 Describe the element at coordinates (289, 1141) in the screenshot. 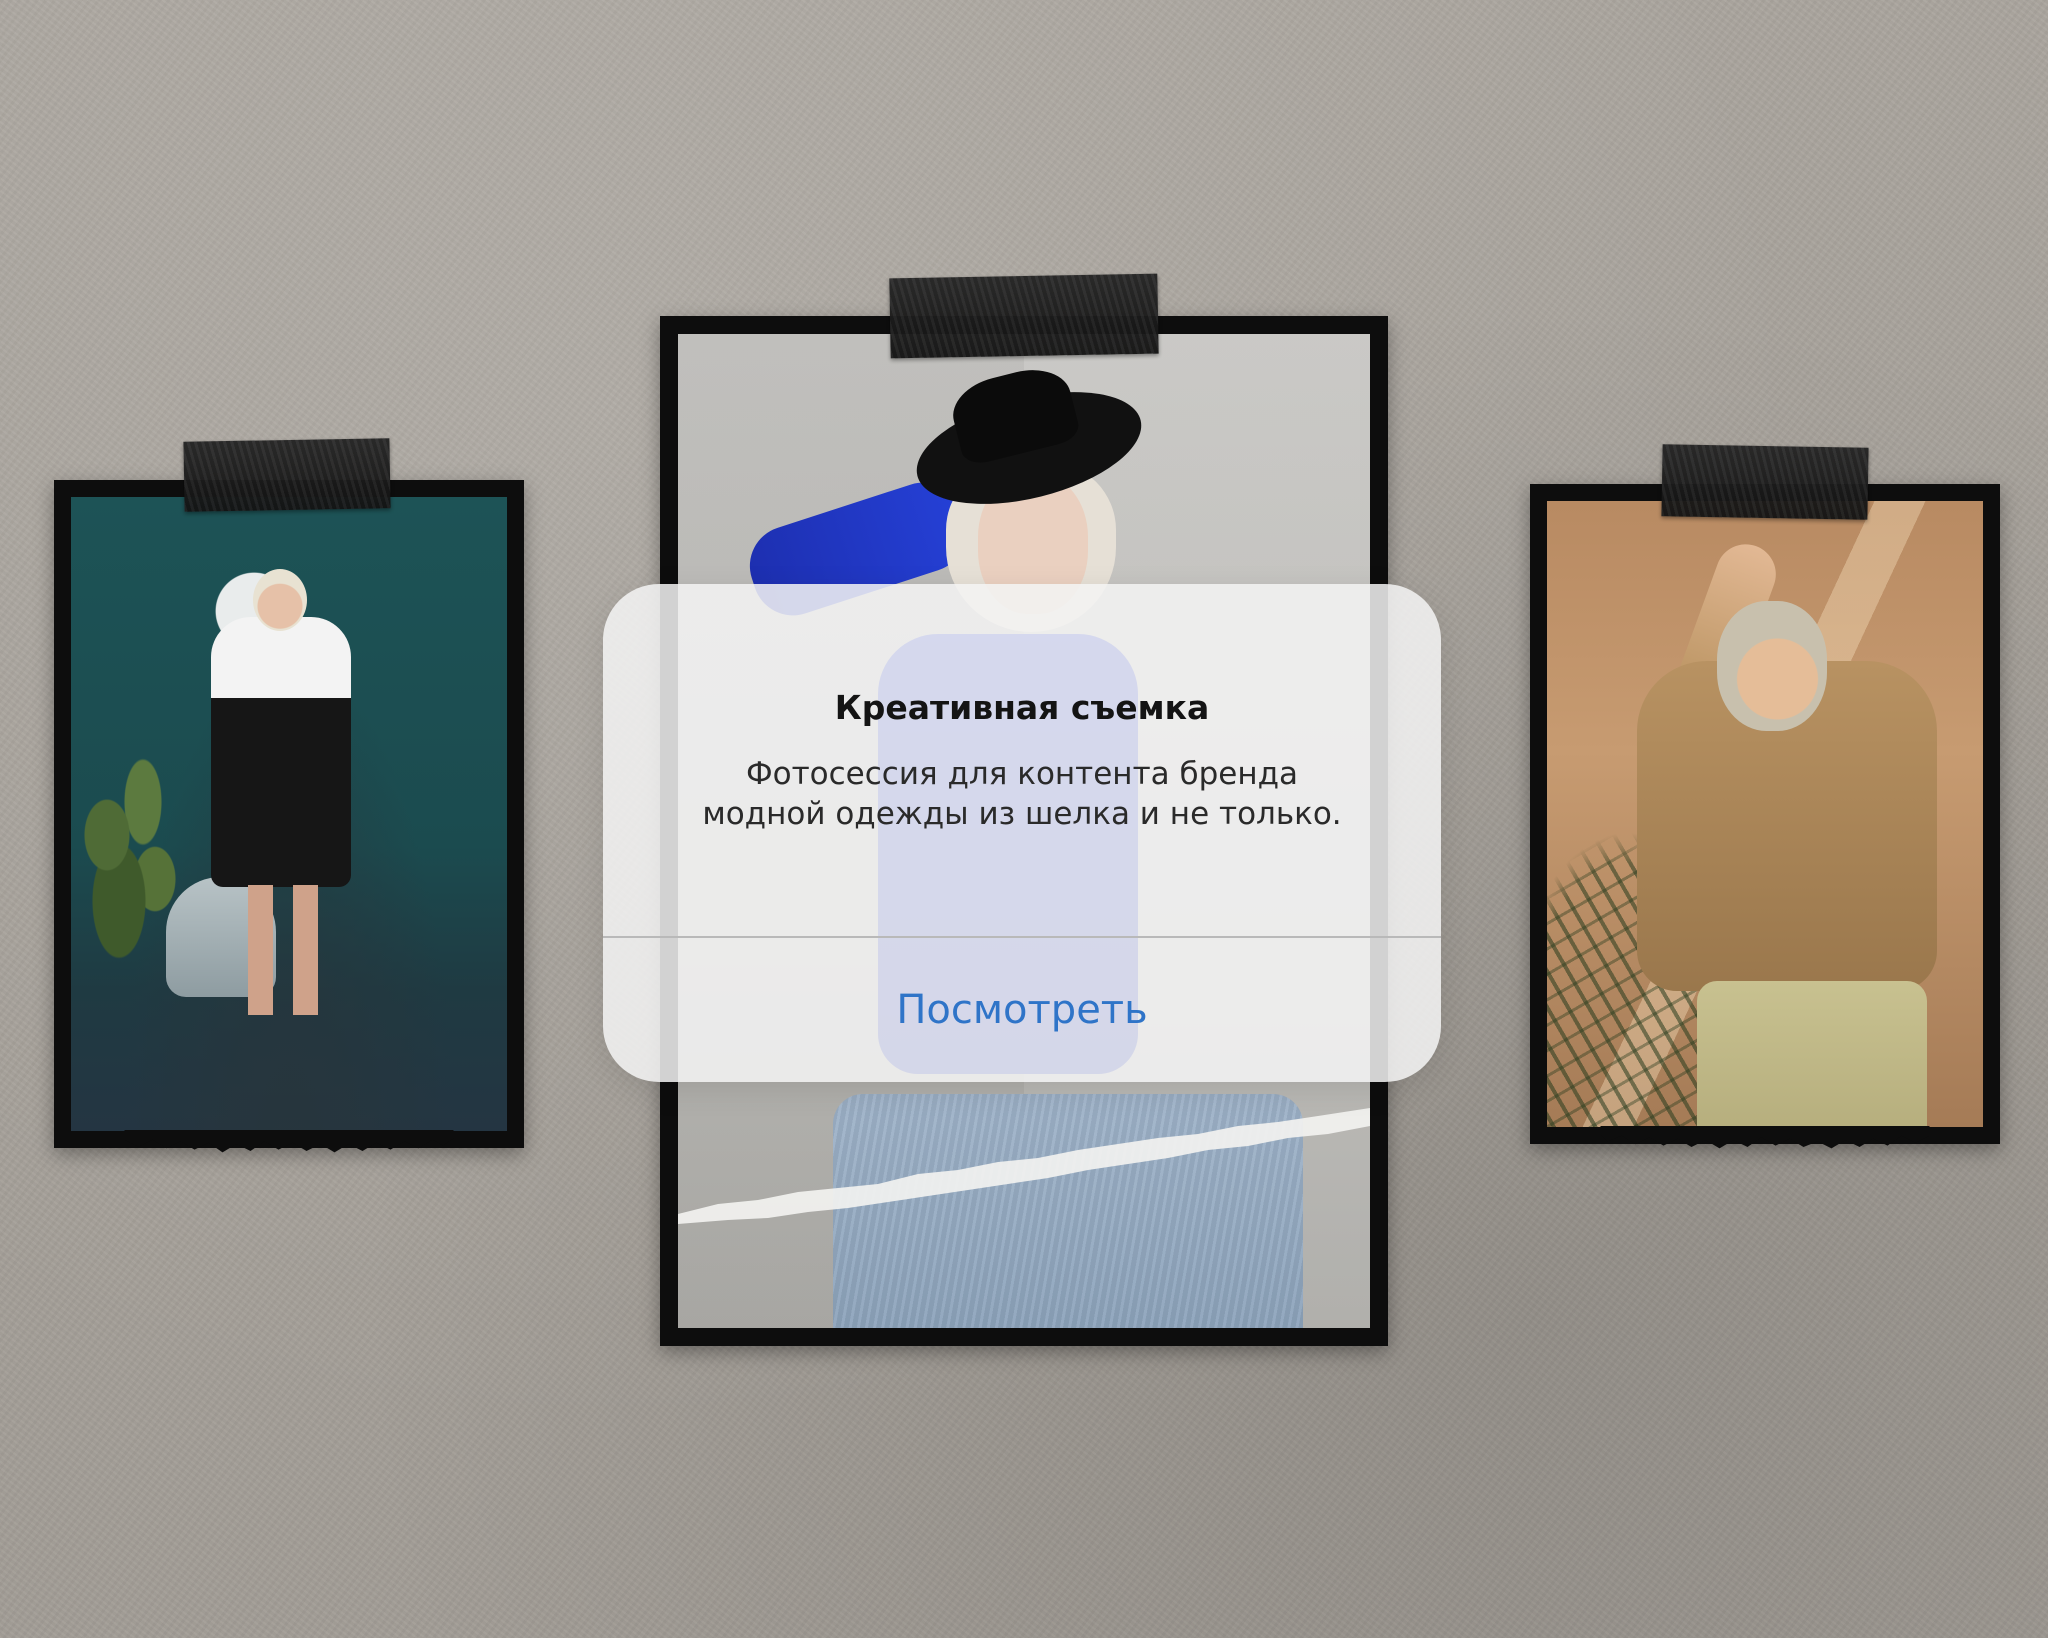

I see `torn-edge-left` at that location.